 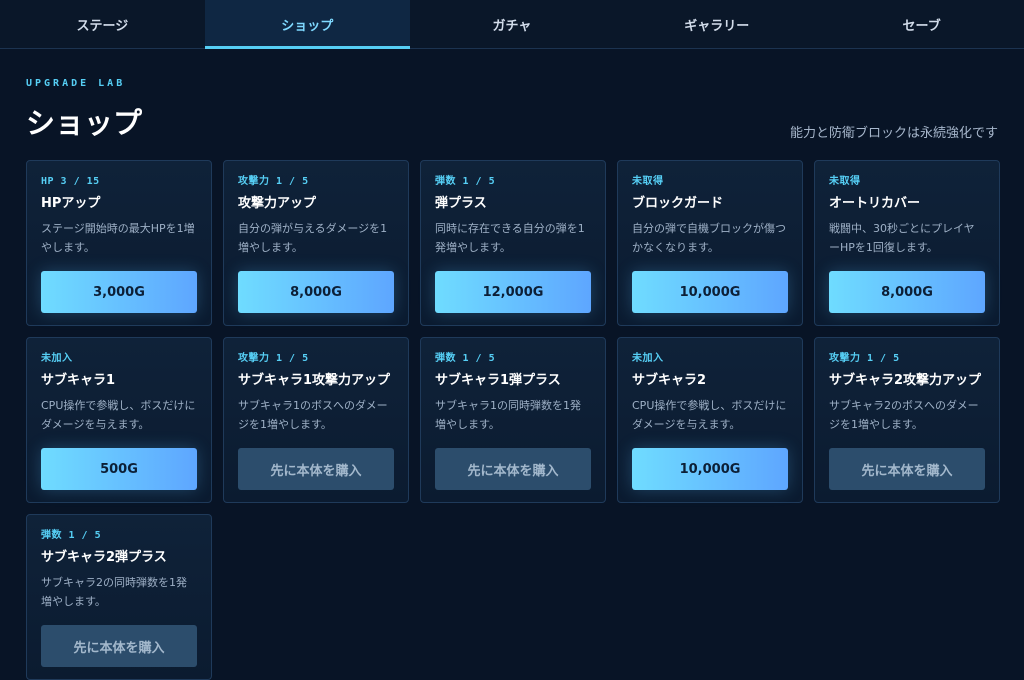 I want to click on tab-shop: ショップ, so click(x=307, y=24).